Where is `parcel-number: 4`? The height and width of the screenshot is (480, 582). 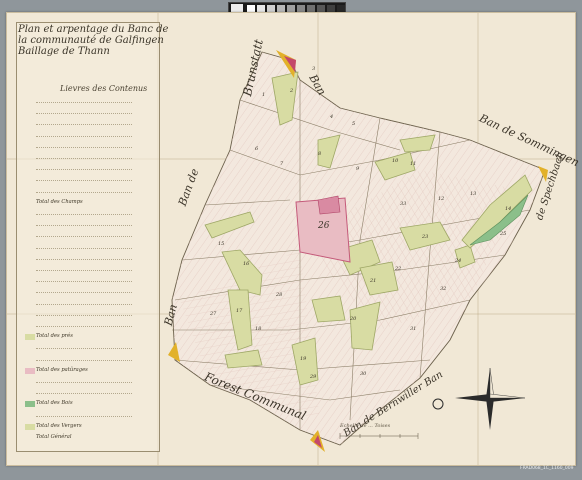 parcel-number: 4 is located at coordinates (331, 117).